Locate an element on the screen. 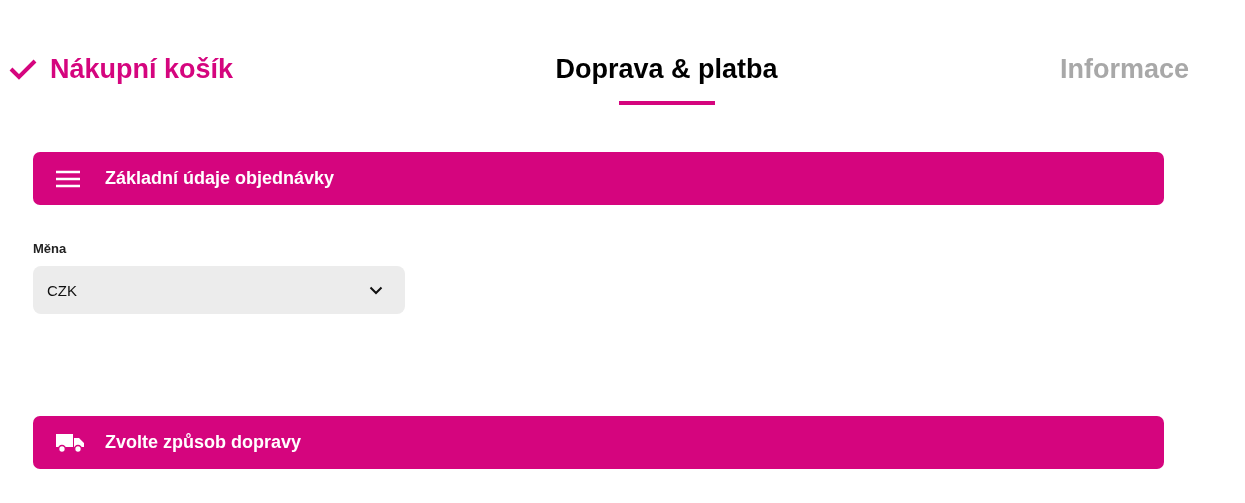  field-label: Měna is located at coordinates (50, 248).